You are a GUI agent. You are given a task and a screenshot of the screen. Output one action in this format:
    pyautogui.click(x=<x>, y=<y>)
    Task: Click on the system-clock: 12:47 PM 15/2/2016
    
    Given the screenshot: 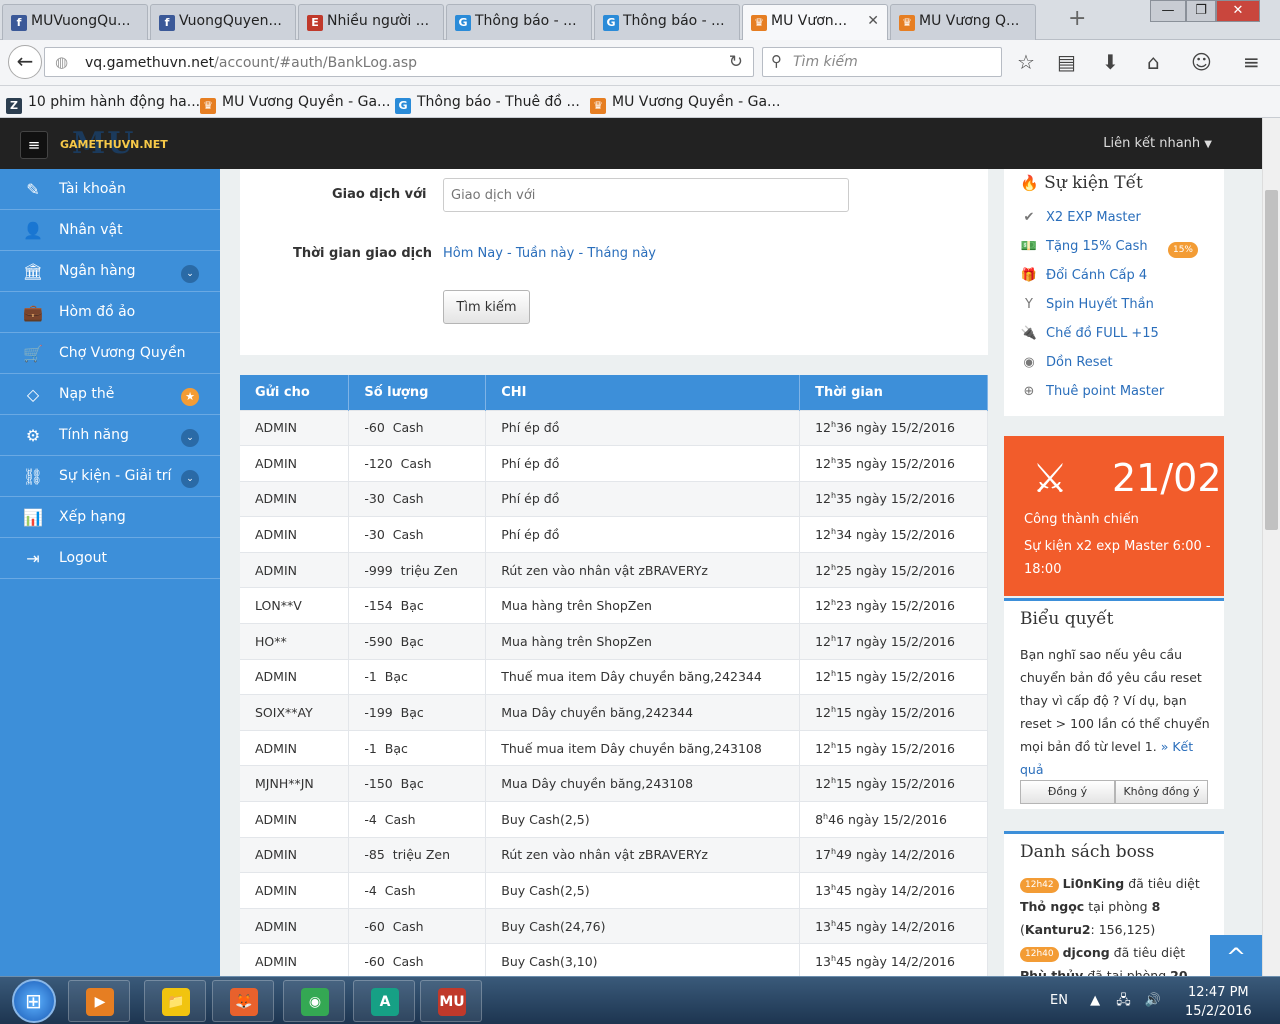 What is the action you would take?
    pyautogui.click(x=1218, y=1002)
    